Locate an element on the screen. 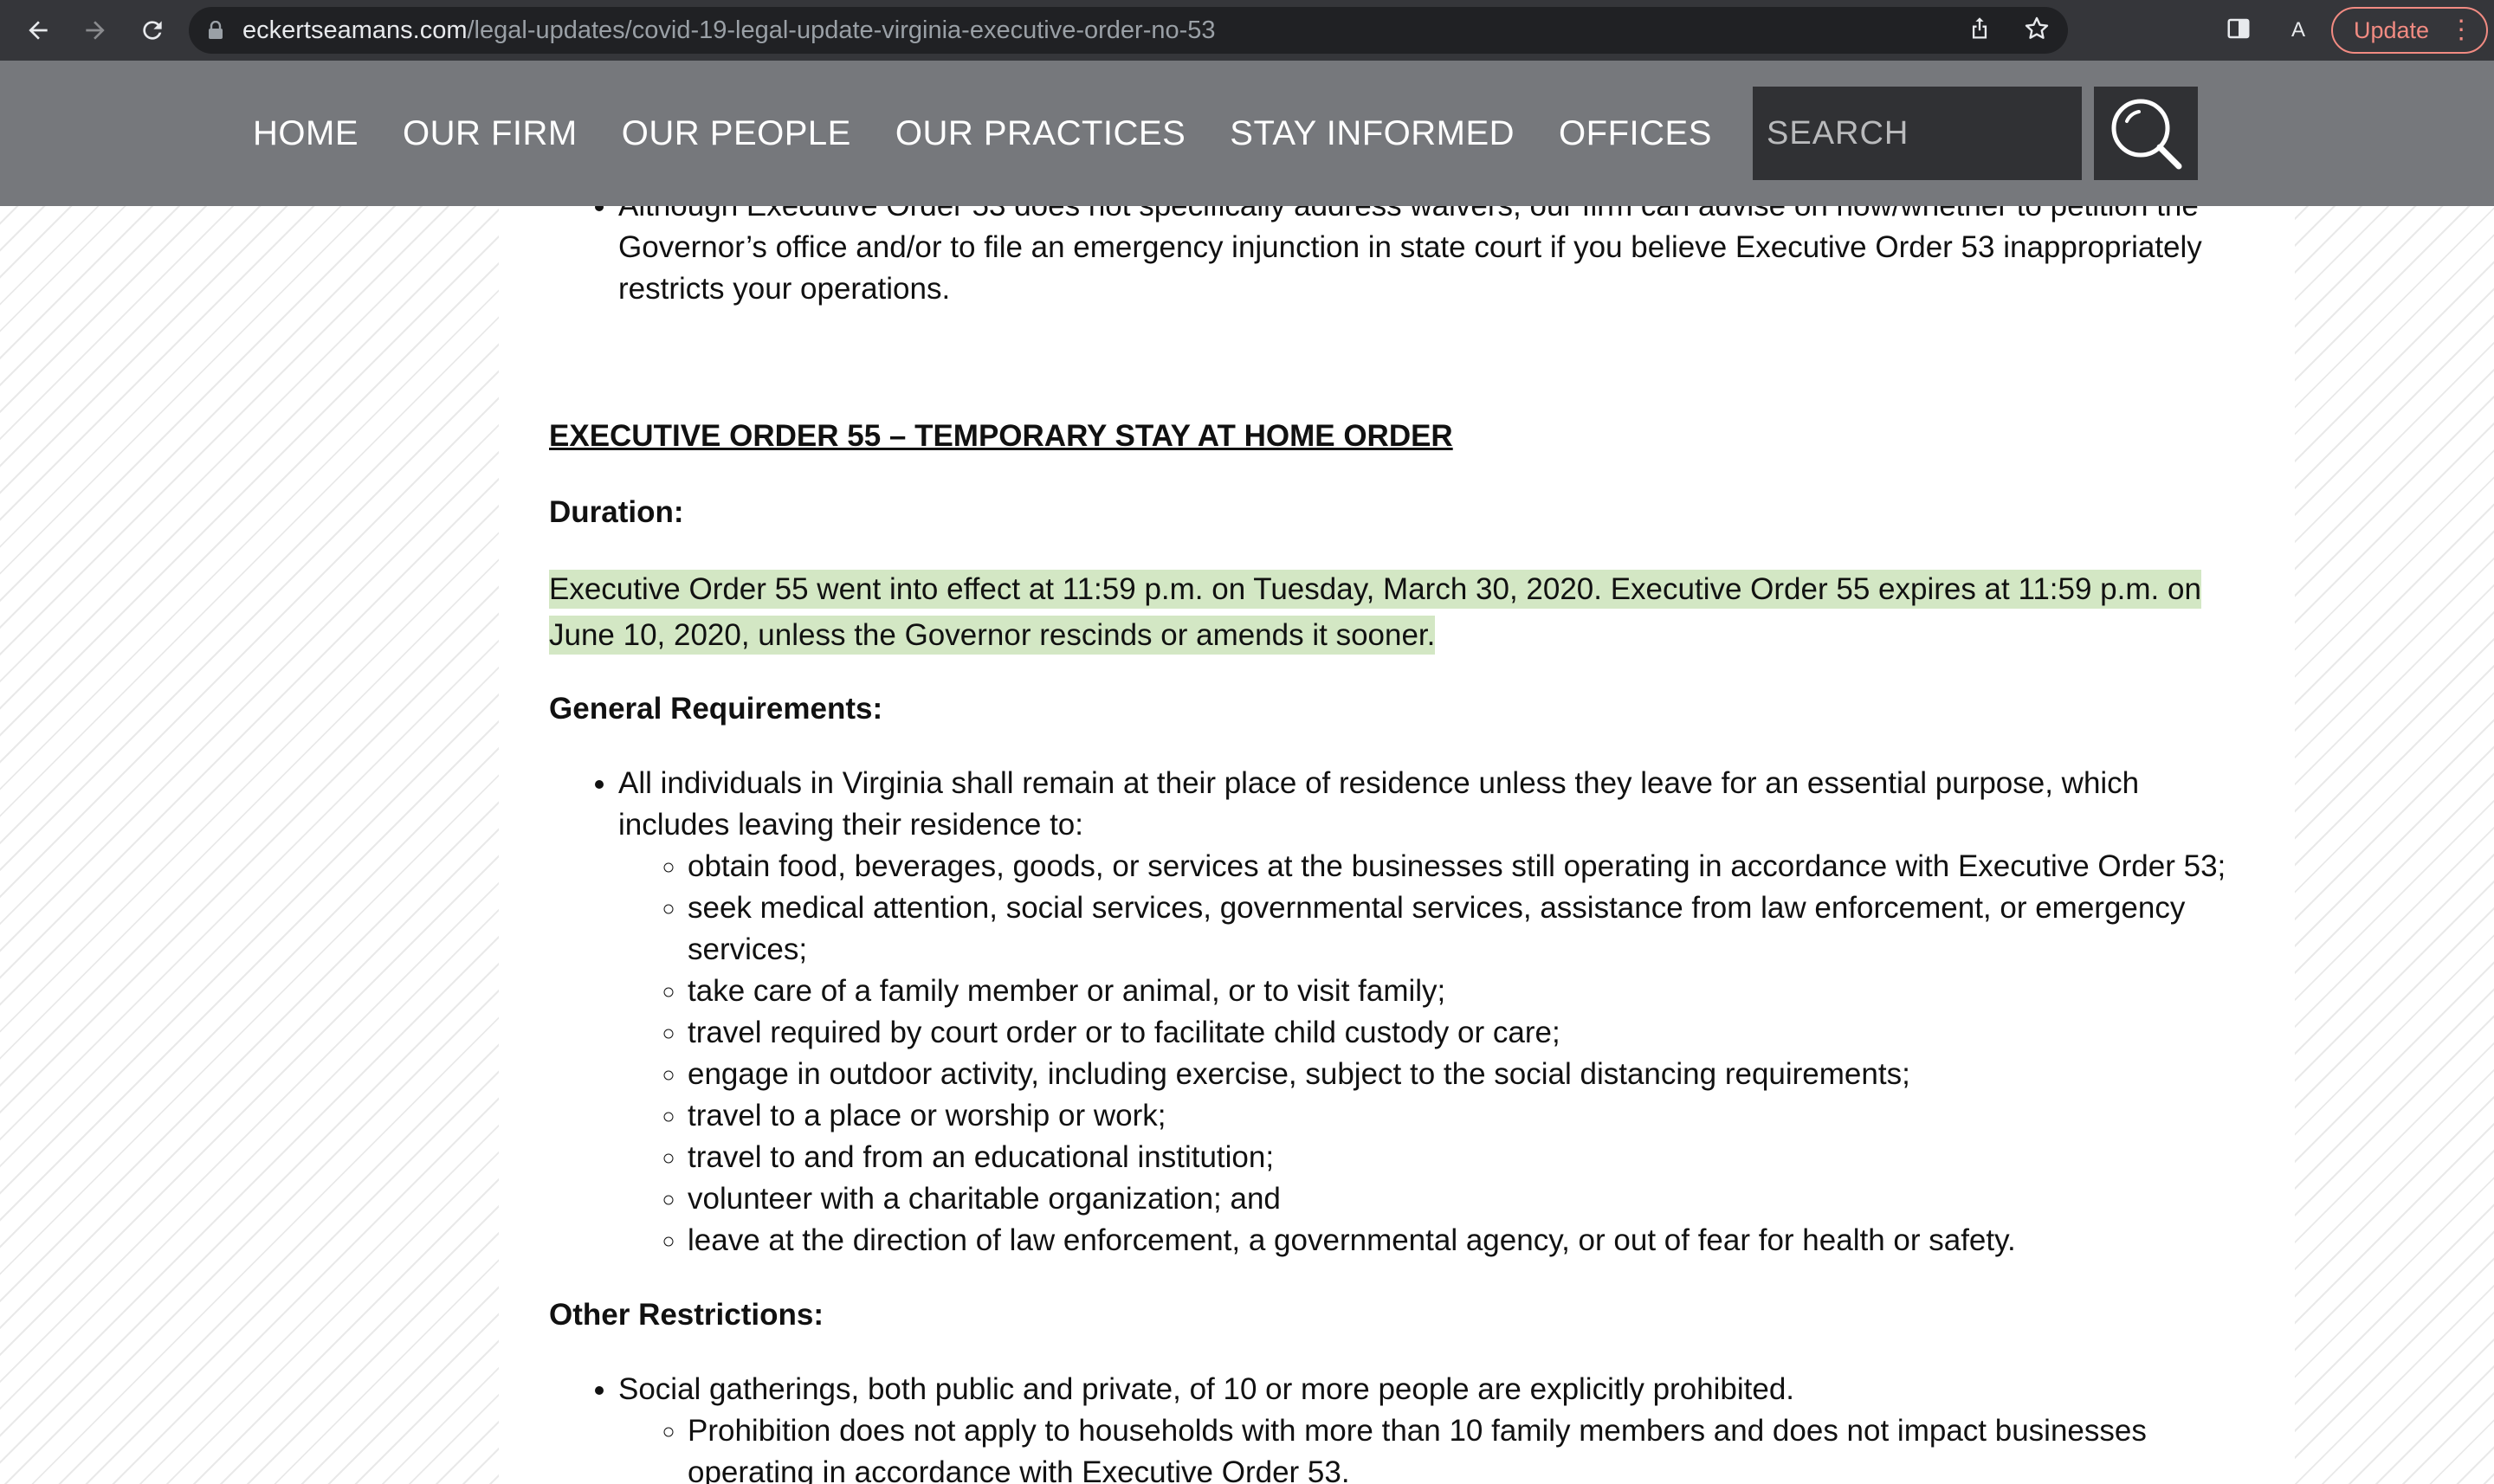 The height and width of the screenshot is (1484, 2494). general-requirements-label: General Requirements: is located at coordinates (716, 709).